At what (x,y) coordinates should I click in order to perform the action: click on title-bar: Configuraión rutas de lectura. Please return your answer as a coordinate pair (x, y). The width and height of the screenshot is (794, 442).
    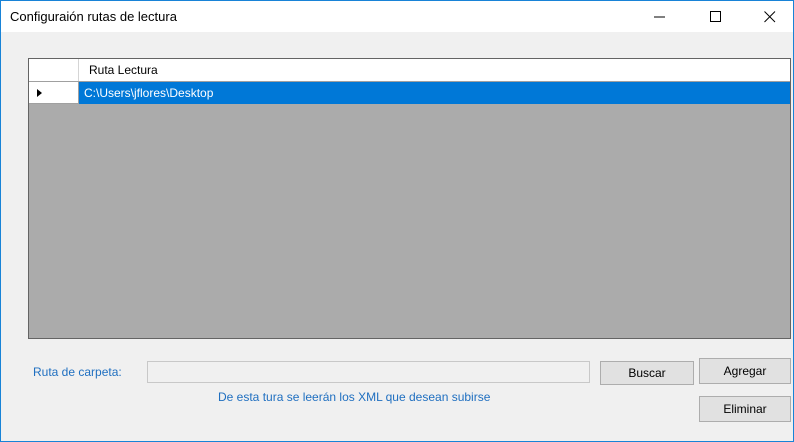
    Looking at the image, I should click on (397, 16).